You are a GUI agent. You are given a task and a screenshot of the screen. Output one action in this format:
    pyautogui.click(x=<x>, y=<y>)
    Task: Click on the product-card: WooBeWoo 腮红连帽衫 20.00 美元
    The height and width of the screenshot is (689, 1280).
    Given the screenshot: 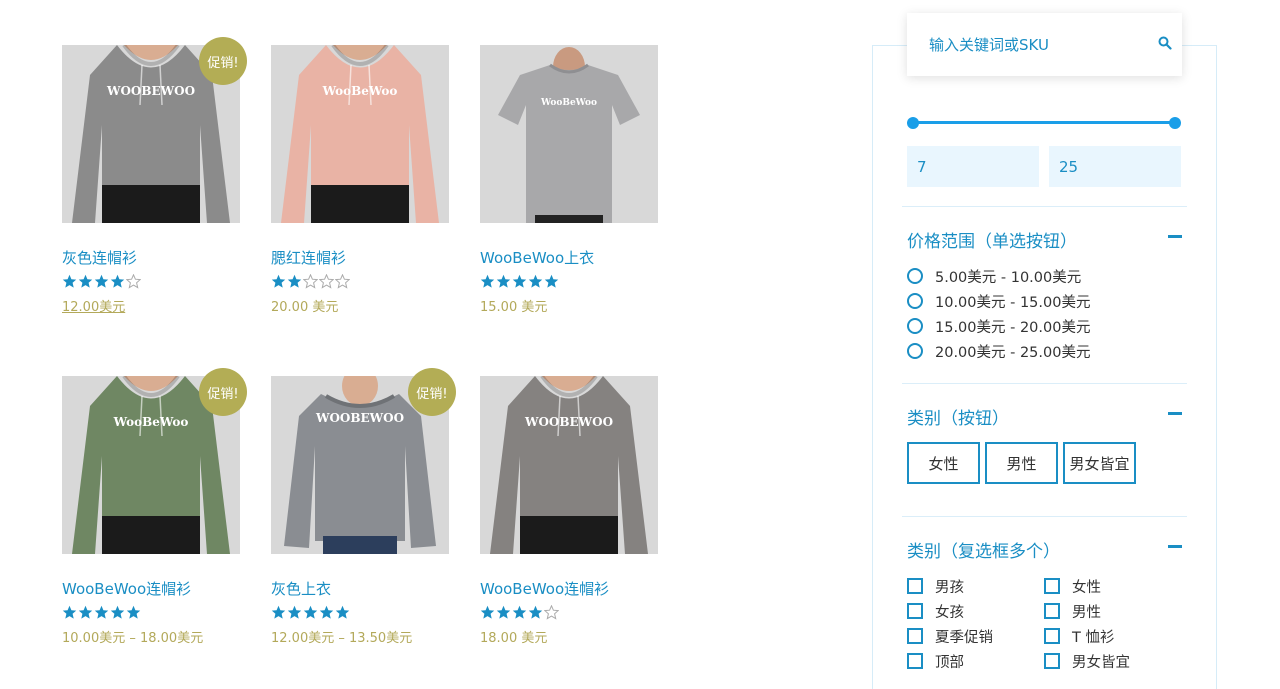 What is the action you would take?
    pyautogui.click(x=360, y=180)
    